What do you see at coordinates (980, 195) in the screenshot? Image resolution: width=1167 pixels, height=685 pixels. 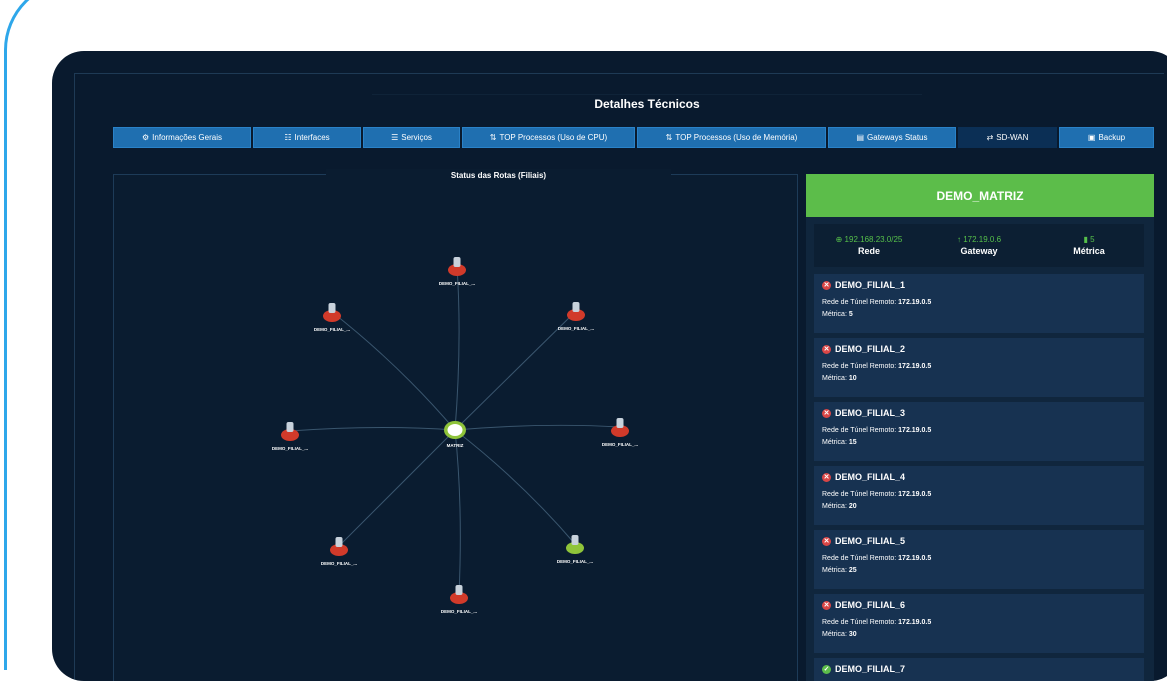 I see `matriz-name: DEMO_MATRIZ` at bounding box center [980, 195].